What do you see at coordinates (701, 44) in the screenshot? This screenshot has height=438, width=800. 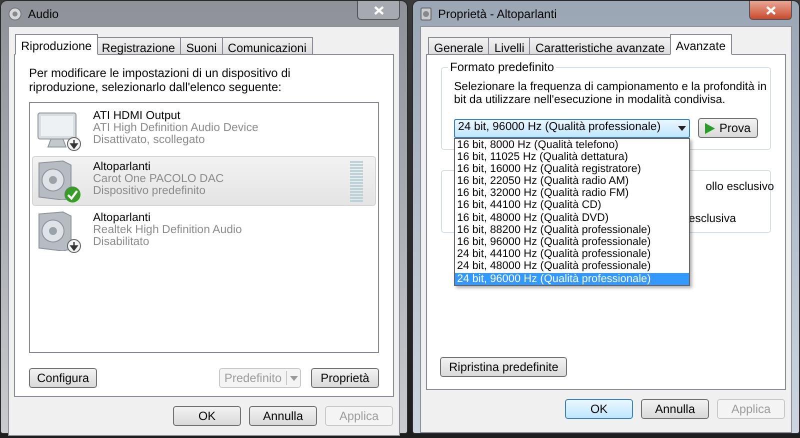 I see `tab: Avanzate` at bounding box center [701, 44].